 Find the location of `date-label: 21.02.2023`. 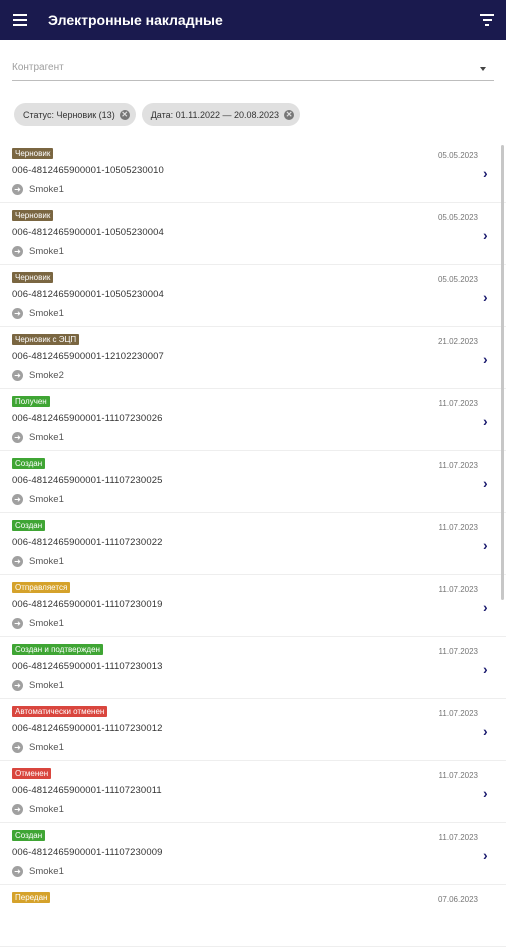

date-label: 21.02.2023 is located at coordinates (457, 341).